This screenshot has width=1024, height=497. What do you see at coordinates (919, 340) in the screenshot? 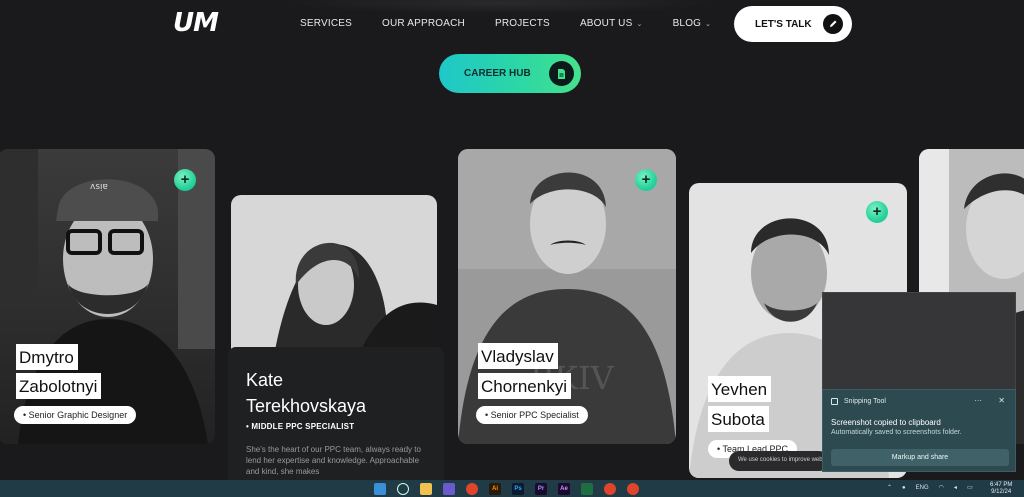
I see `snip-preview` at bounding box center [919, 340].